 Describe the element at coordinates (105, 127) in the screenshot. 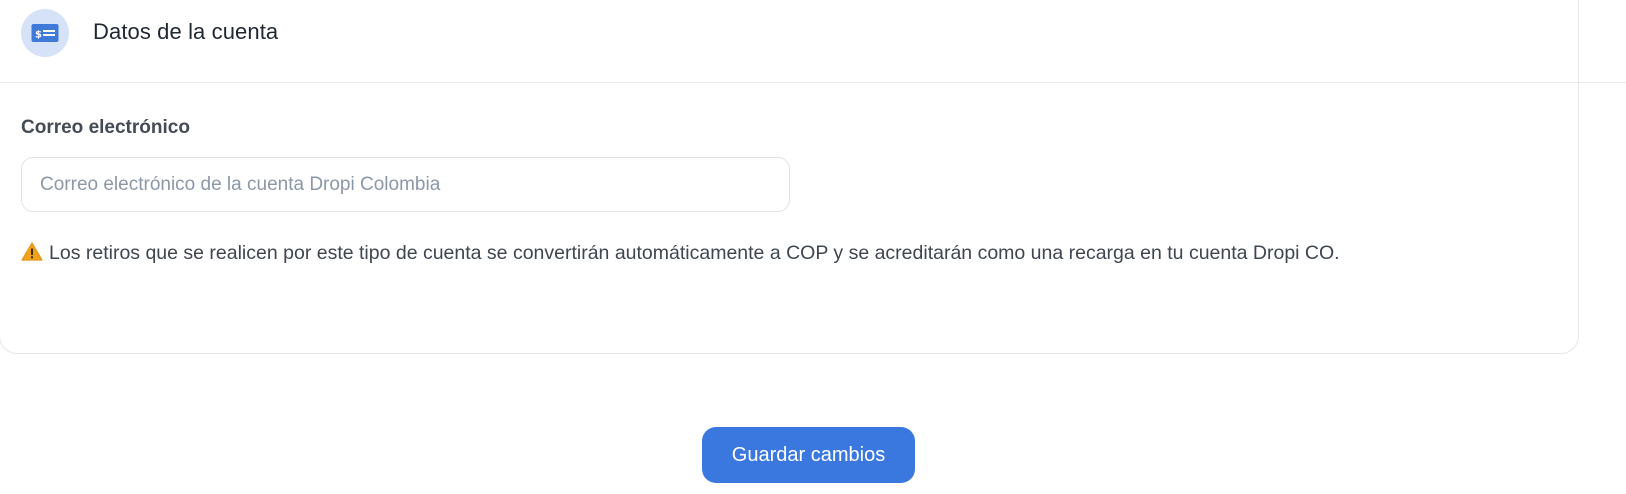

I see `email-label: Correo electrónico` at that location.